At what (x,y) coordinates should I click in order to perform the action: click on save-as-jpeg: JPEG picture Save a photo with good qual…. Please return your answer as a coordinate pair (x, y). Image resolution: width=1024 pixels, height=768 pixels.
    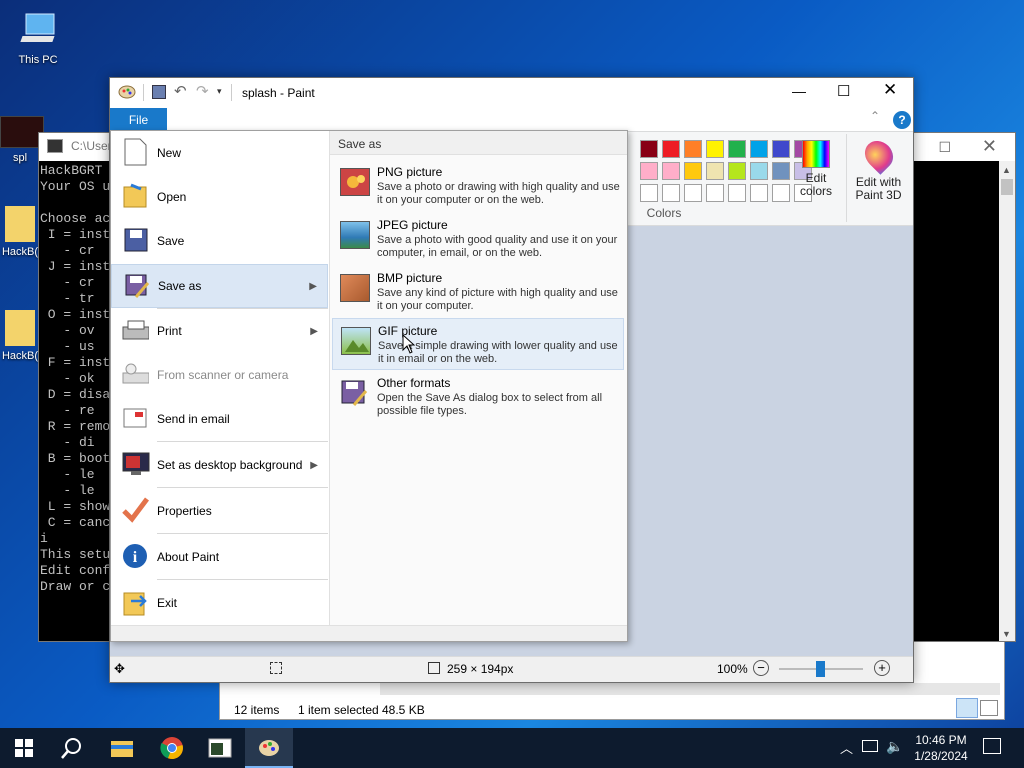
    Looking at the image, I should click on (478, 238).